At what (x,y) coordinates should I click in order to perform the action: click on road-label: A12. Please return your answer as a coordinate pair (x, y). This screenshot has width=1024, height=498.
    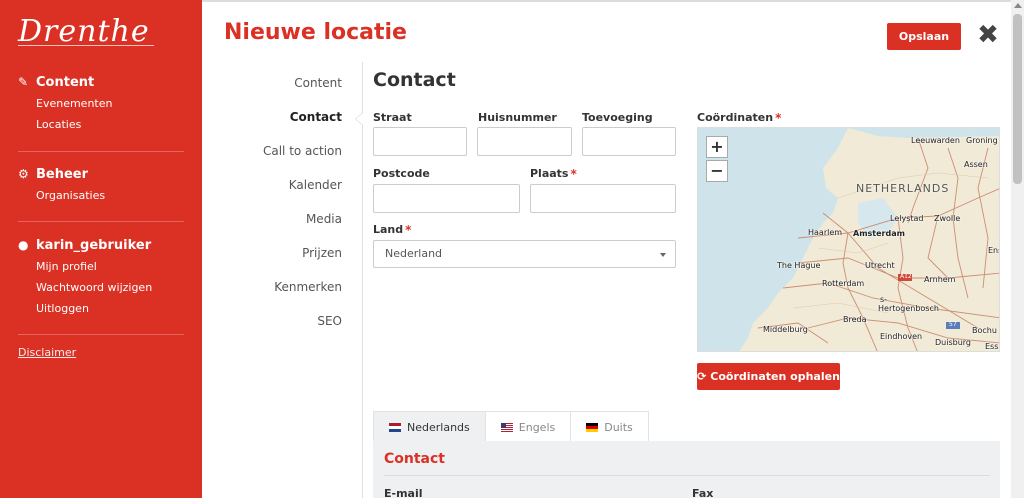
    Looking at the image, I should click on (906, 276).